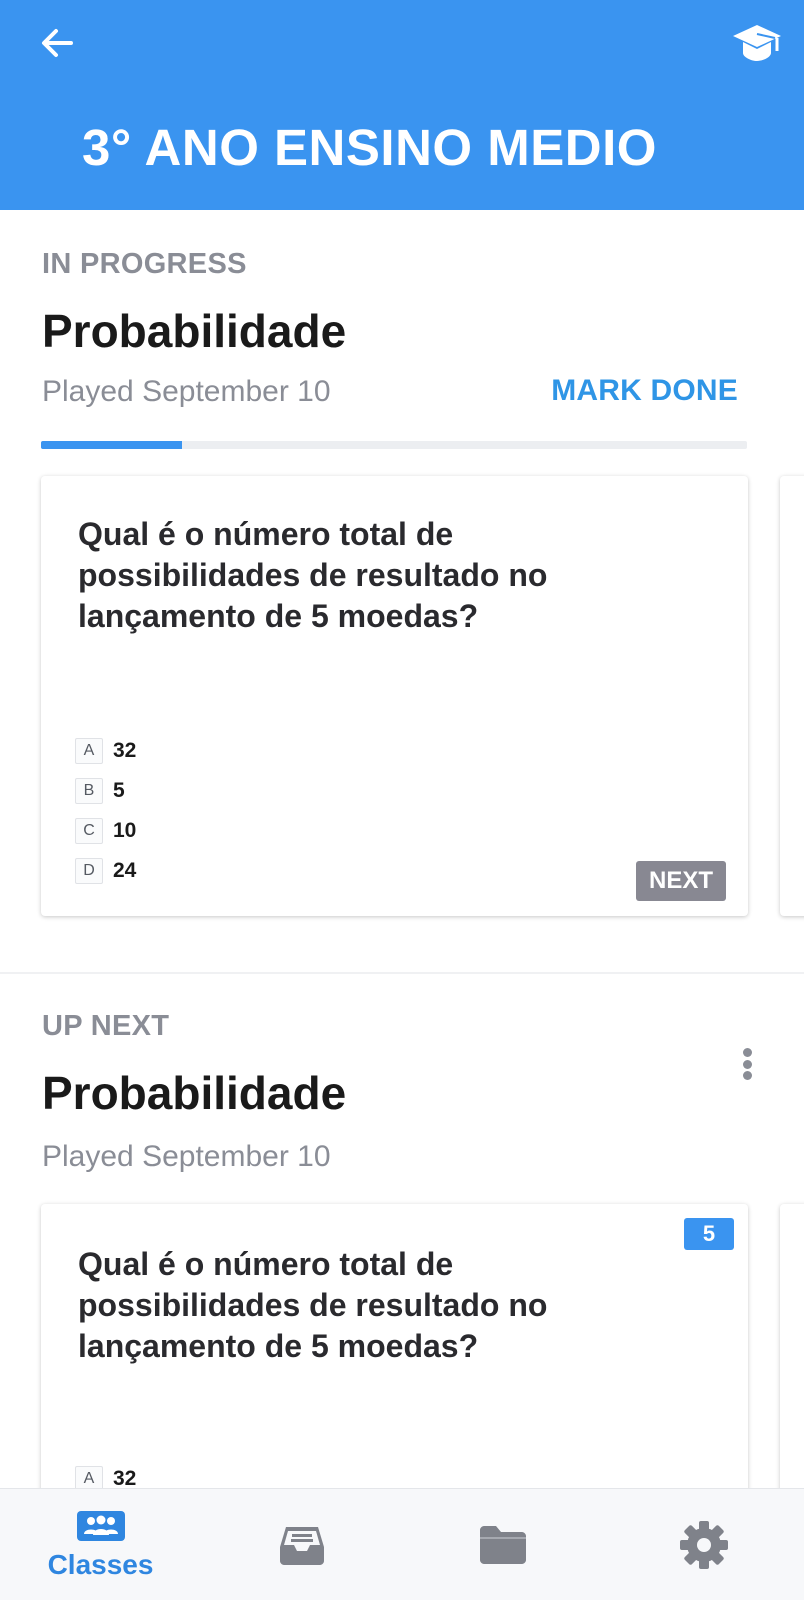  I want to click on option-letter: C, so click(89, 831).